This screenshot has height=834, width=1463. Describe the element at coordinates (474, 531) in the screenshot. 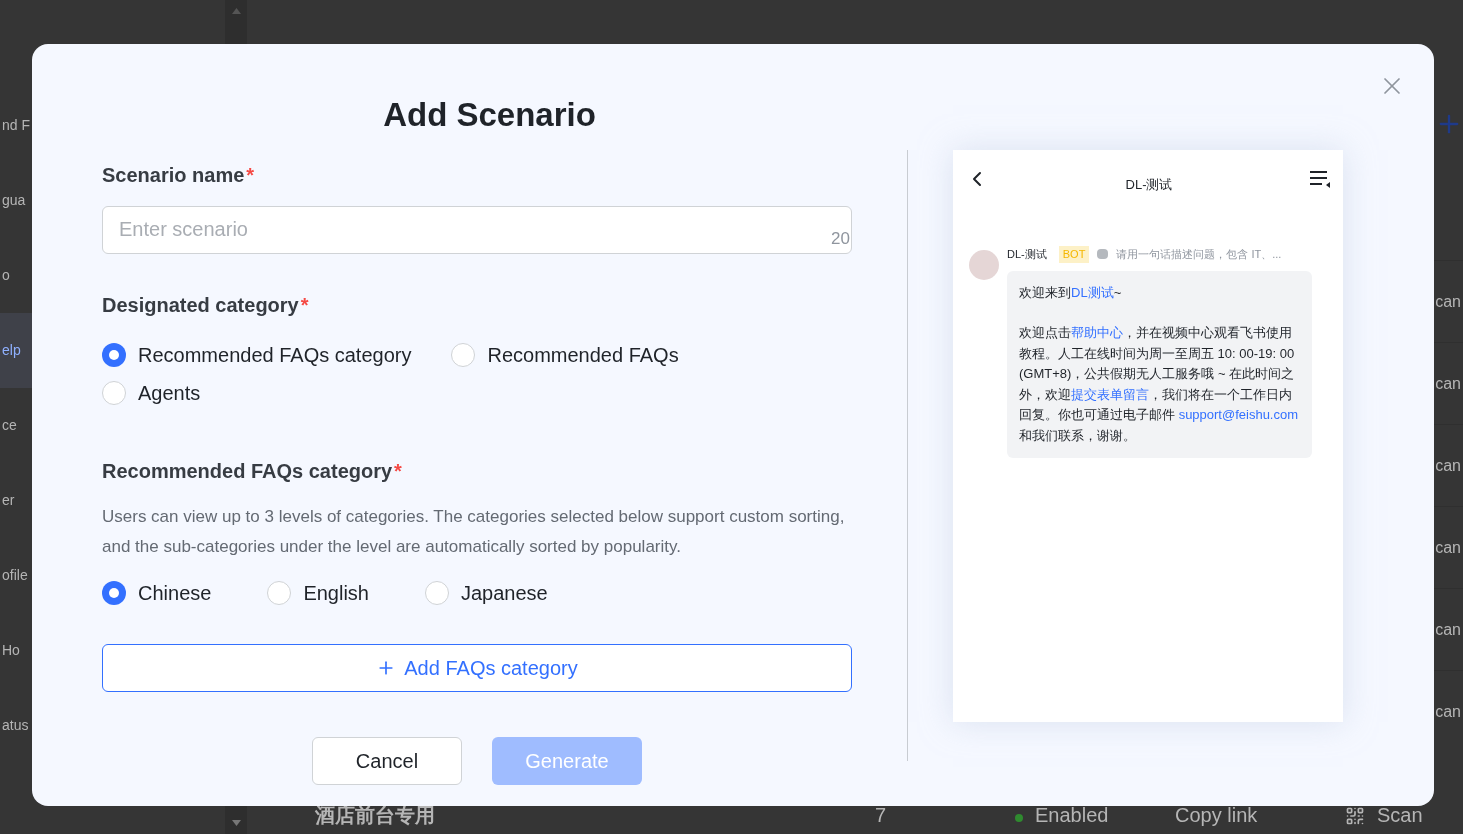

I see `description-text: Users can view up to 3 levels of categories. The categories selected below support custom sorting, and the sub-categories under the level are automatically sorted by popularity.` at that location.